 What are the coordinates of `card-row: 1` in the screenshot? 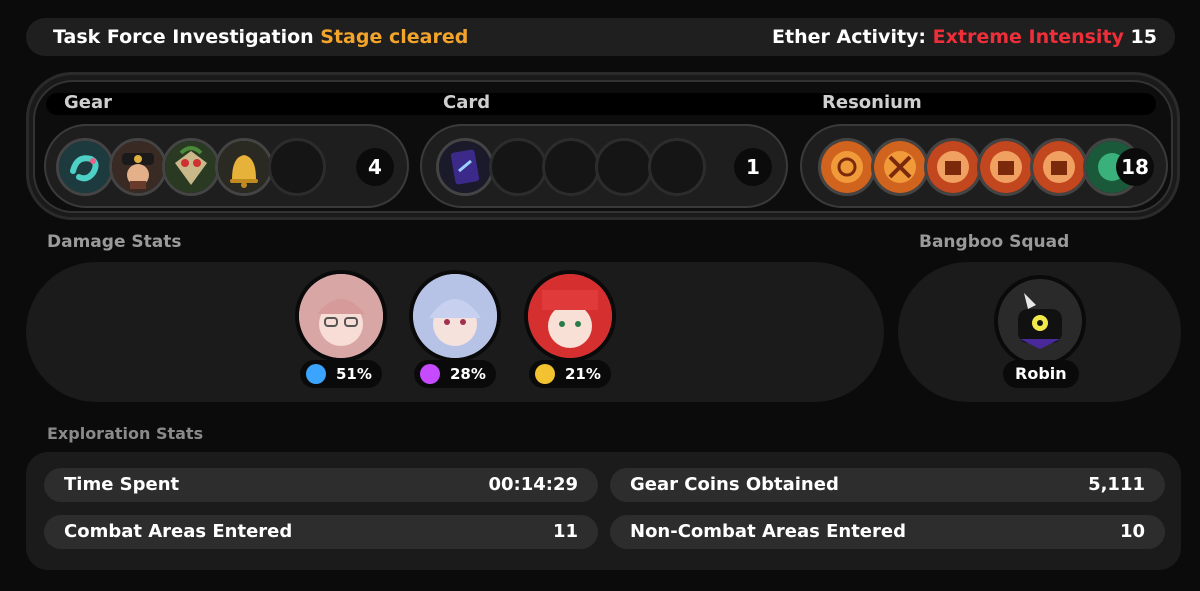 It's located at (604, 166).